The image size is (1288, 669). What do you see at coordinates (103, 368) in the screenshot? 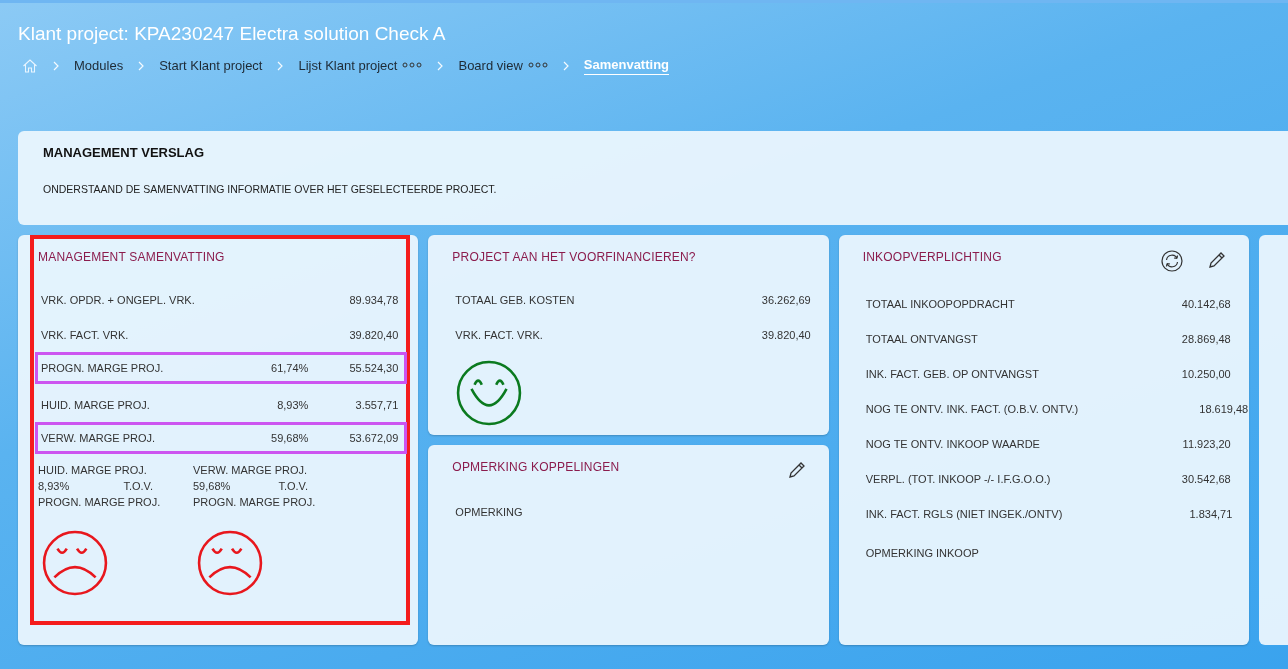
I see `row-label: PROGN. MARGE PROJ.` at bounding box center [103, 368].